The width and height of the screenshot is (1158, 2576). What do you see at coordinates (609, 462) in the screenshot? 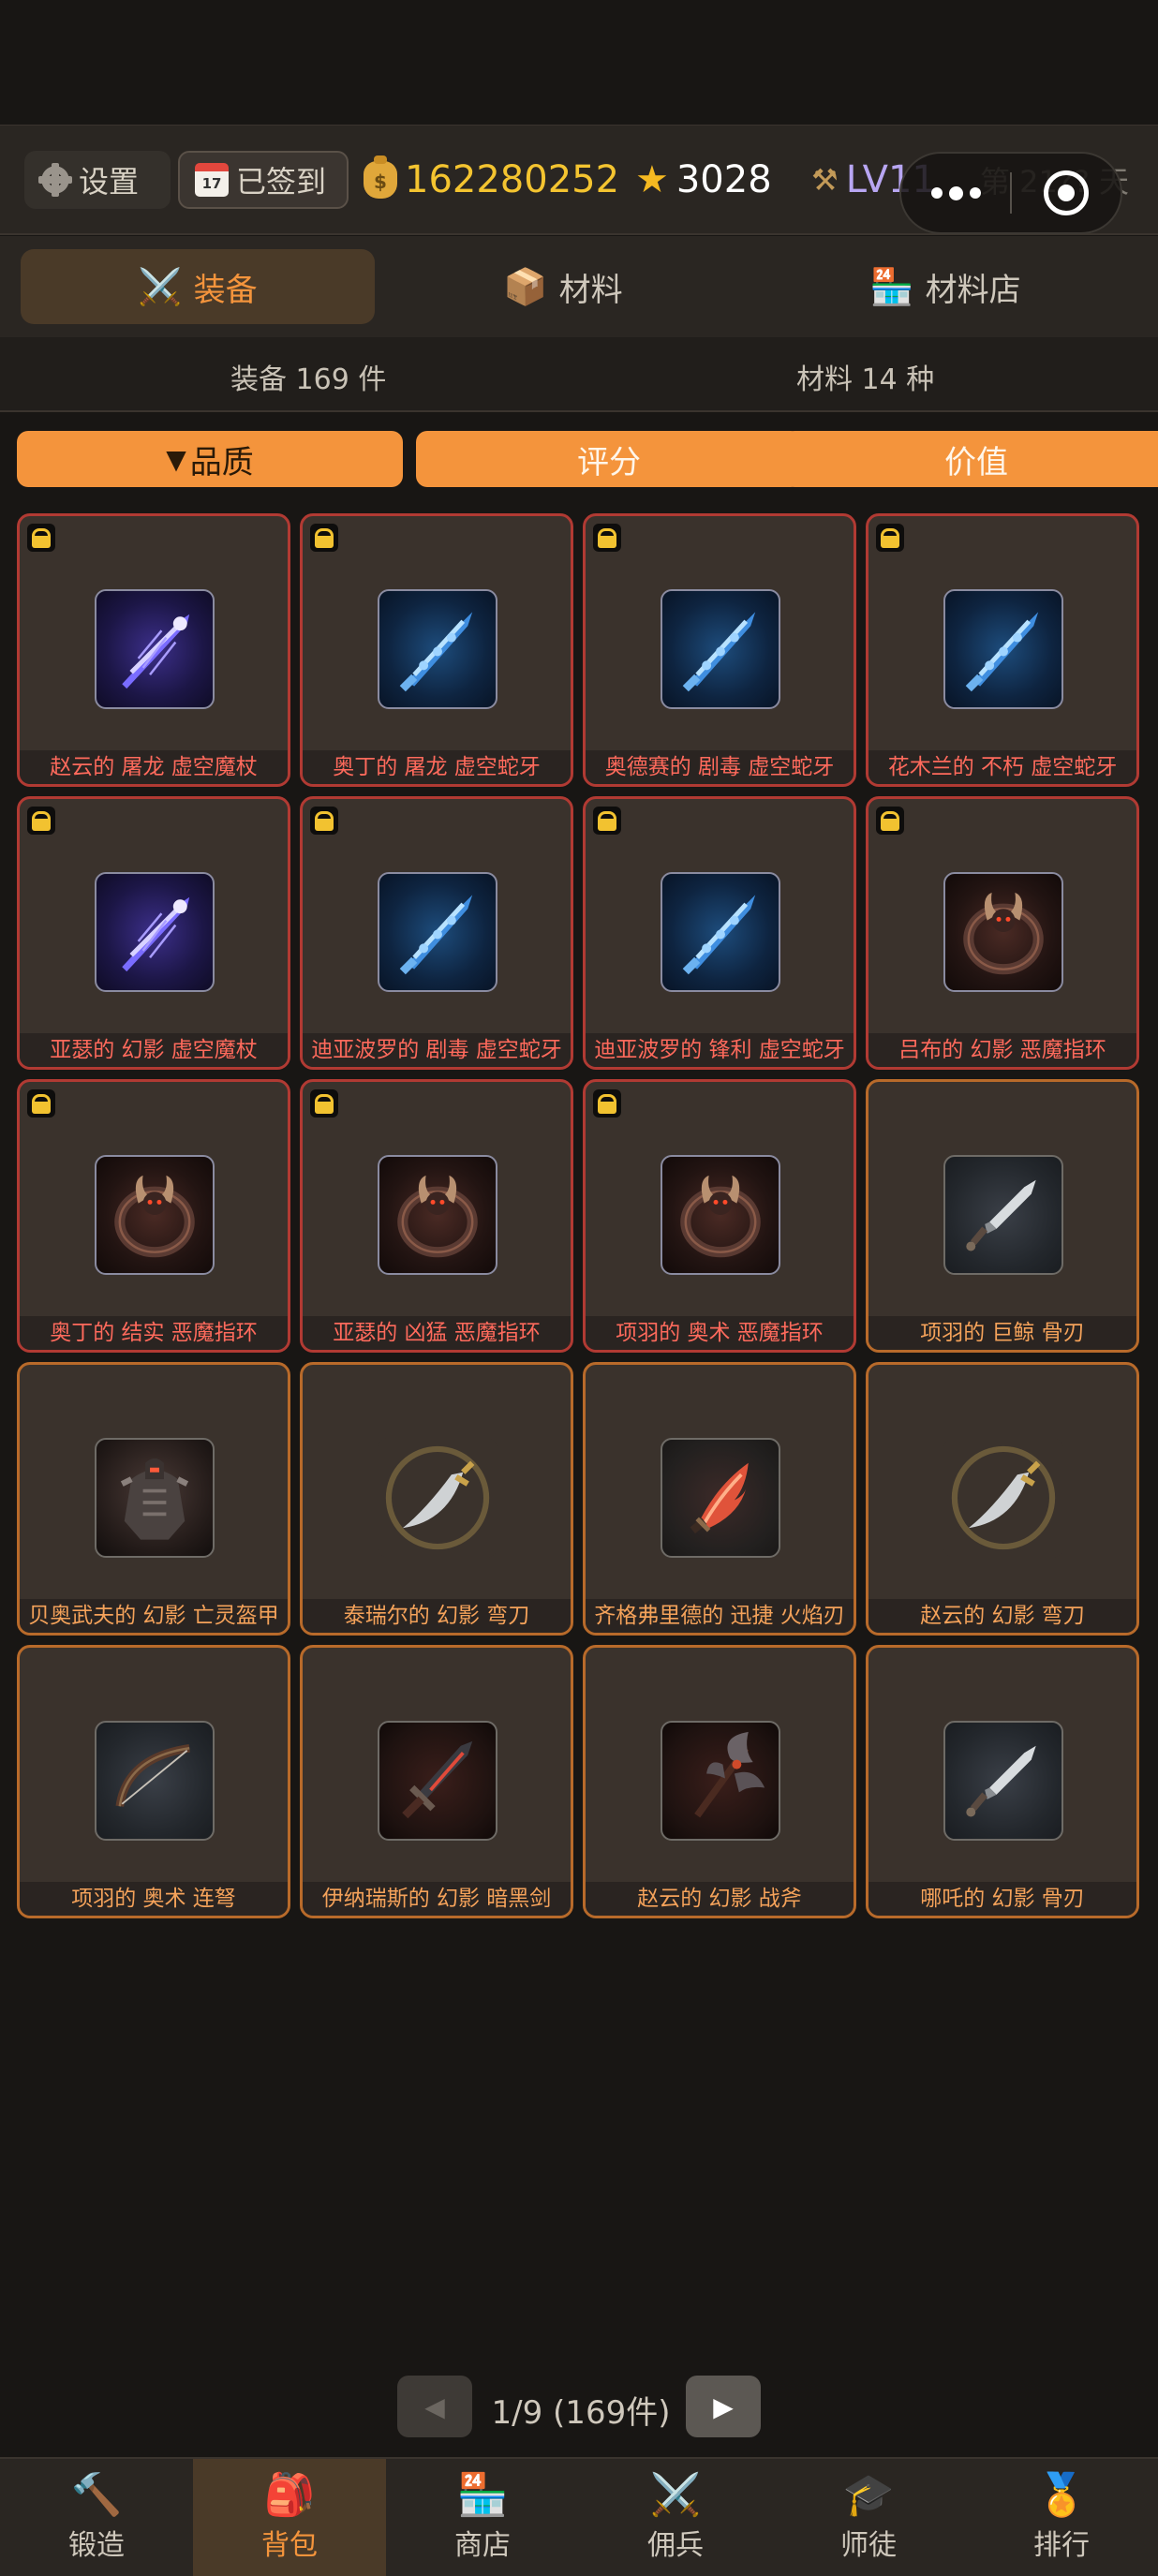
I see `sort-score-label: 评分` at bounding box center [609, 462].